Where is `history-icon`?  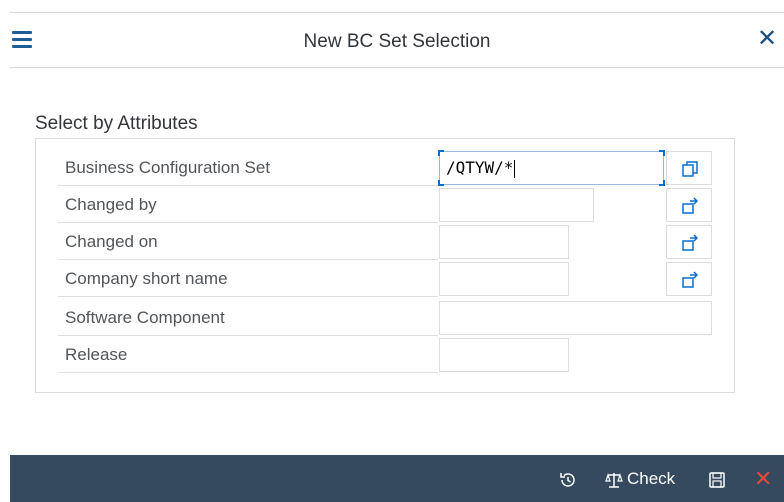
history-icon is located at coordinates (567, 479).